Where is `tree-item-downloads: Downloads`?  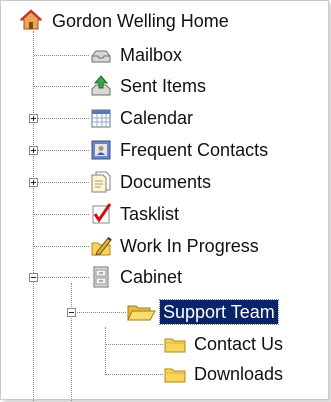 tree-item-downloads: Downloads is located at coordinates (224, 374).